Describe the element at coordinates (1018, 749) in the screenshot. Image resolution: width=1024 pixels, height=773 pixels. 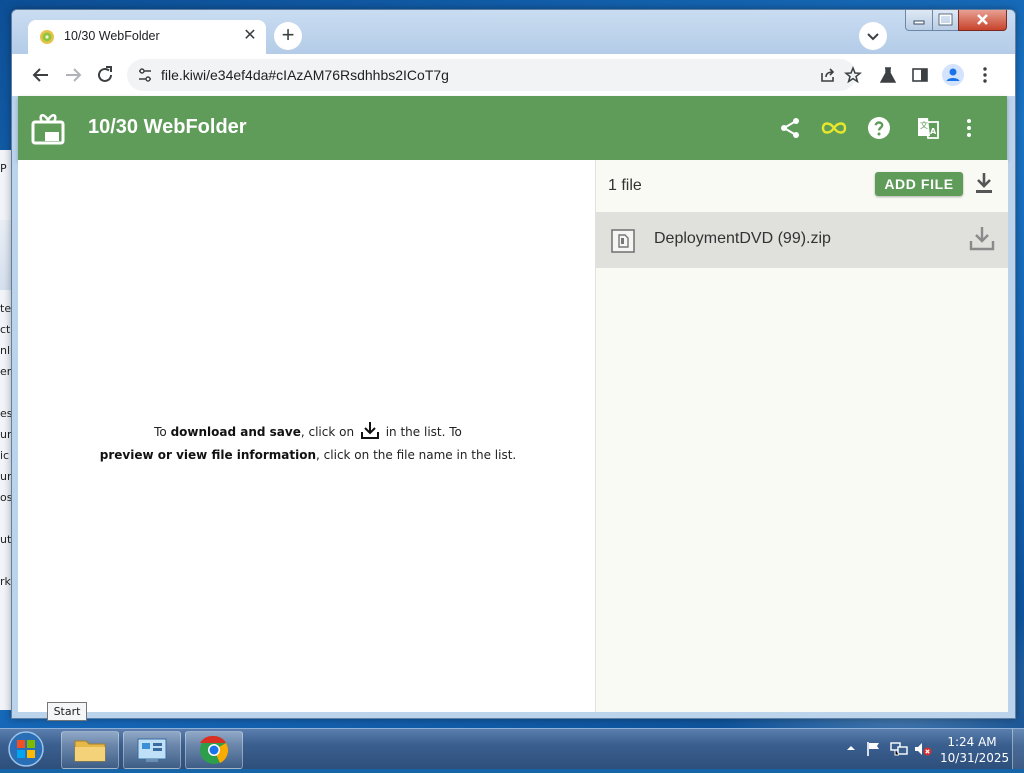
I see `show-desktop-button` at that location.